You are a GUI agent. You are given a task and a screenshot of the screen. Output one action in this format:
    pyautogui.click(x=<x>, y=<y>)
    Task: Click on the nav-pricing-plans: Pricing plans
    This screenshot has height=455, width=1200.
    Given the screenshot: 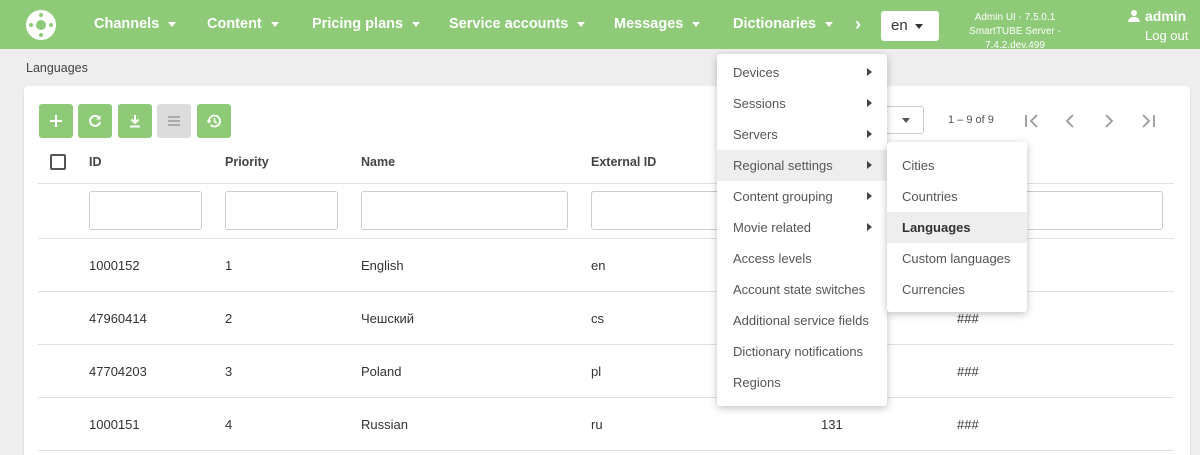 What is the action you would take?
    pyautogui.click(x=366, y=24)
    